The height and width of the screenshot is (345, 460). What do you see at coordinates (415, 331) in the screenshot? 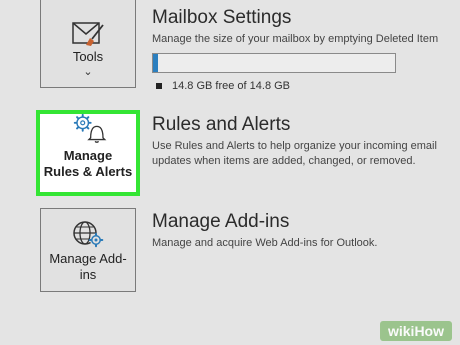
I see `wikihow-watermark: wikiHow` at bounding box center [415, 331].